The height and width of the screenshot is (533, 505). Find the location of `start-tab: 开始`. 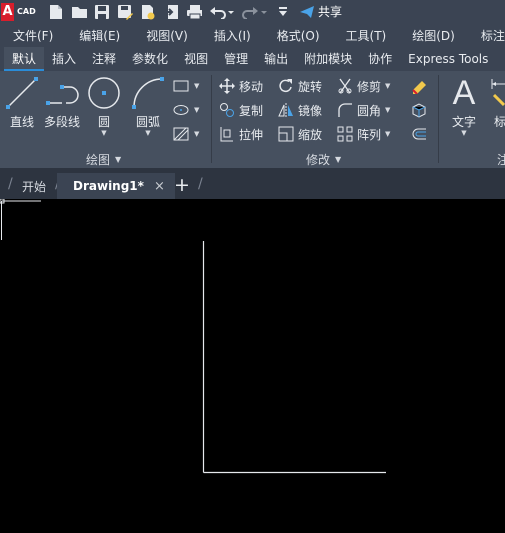

start-tab: 开始 is located at coordinates (34, 186).